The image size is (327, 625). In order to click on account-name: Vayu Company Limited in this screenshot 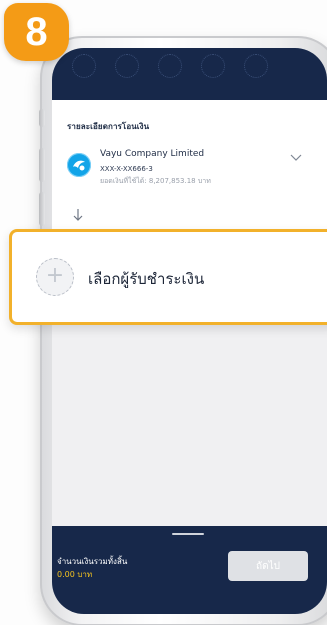, I will do `click(152, 154)`.